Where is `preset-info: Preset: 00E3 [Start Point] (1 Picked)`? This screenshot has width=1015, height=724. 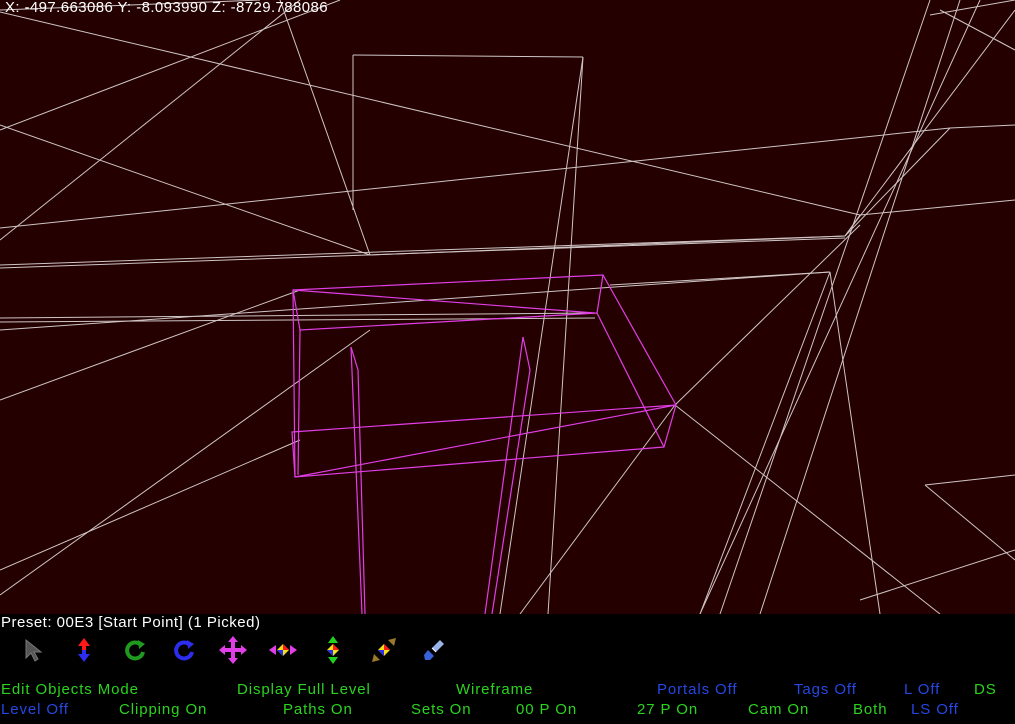
preset-info: Preset: 00E3 [Start Point] (1 Picked) is located at coordinates (131, 622).